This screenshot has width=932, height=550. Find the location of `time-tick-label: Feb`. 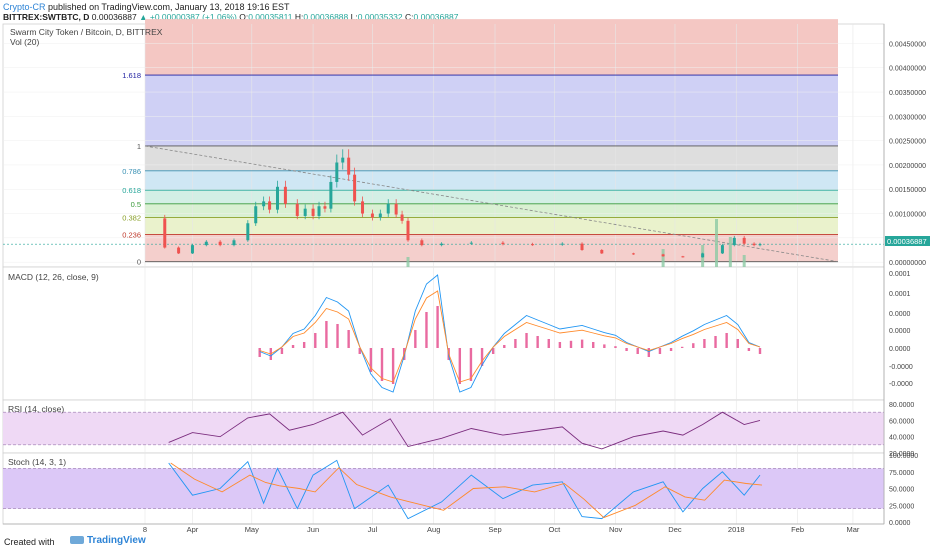

time-tick-label: Feb is located at coordinates (797, 529).